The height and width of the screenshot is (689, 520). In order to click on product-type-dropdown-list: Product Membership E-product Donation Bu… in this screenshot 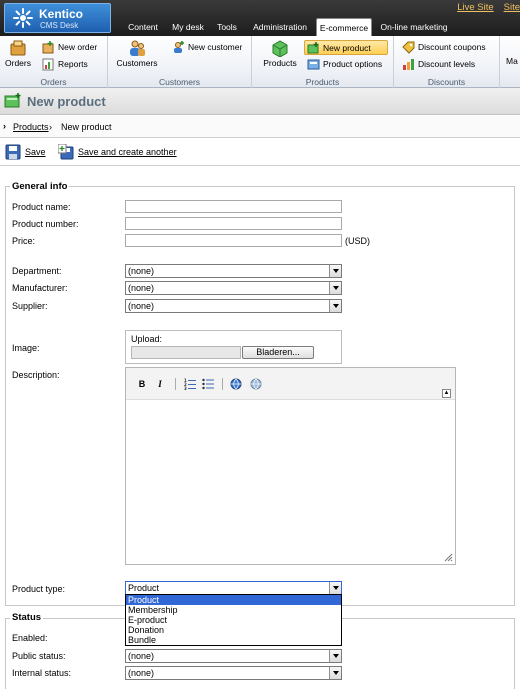, I will do `click(233, 620)`.